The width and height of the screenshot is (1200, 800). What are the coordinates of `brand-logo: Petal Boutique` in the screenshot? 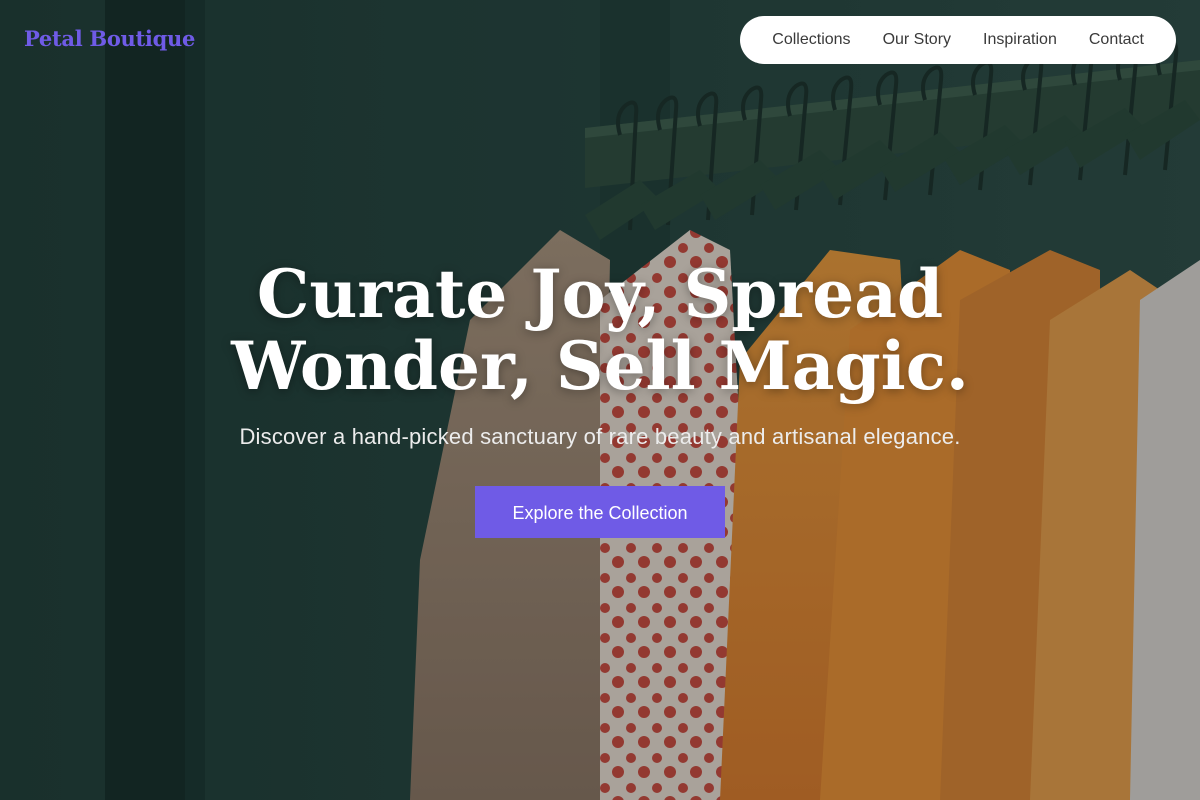 It's located at (109, 38).